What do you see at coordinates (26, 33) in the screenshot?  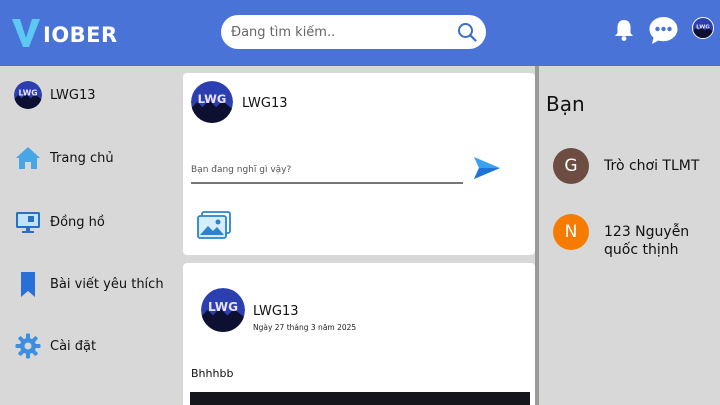 I see `logo-v-icon` at bounding box center [26, 33].